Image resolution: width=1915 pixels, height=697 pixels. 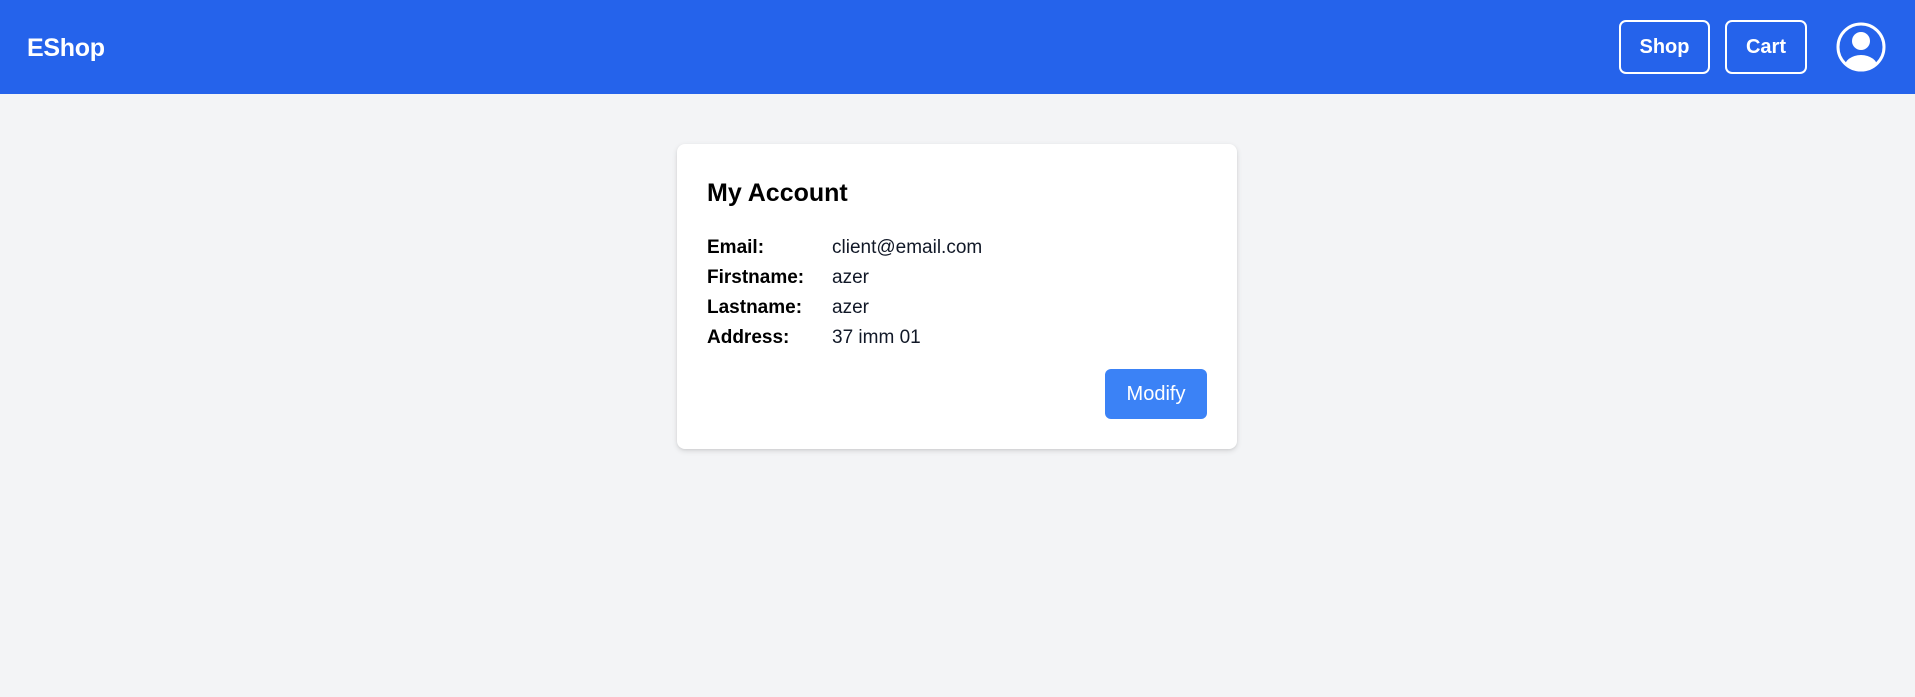 I want to click on firstname-value: azer, so click(x=850, y=277).